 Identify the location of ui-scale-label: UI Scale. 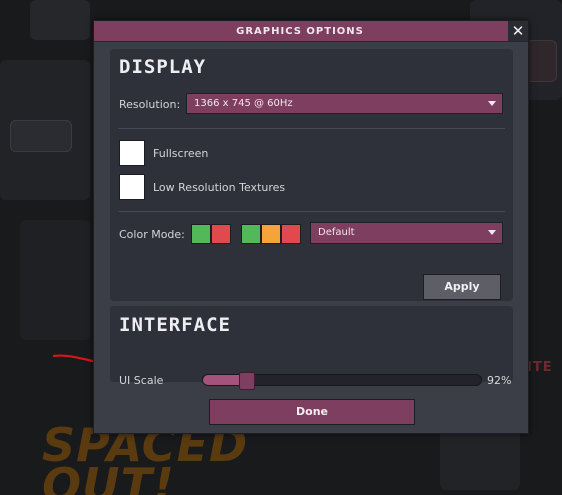
(141, 380).